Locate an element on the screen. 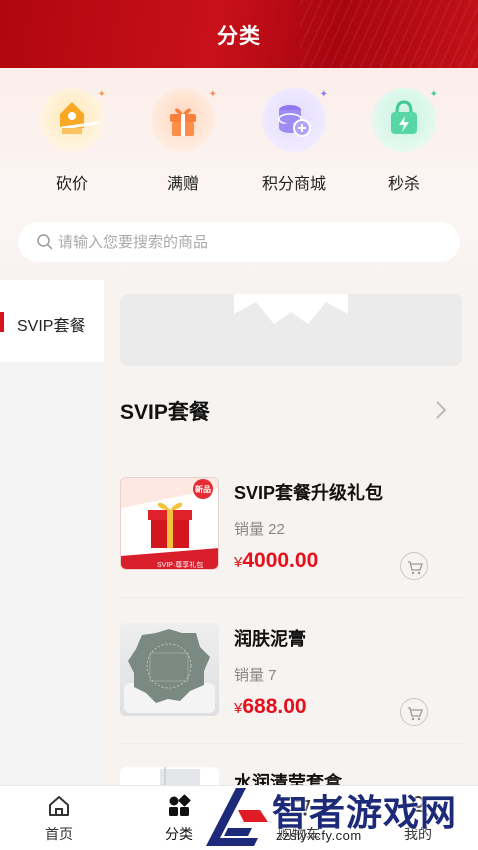  search-icon is located at coordinates (45, 242).